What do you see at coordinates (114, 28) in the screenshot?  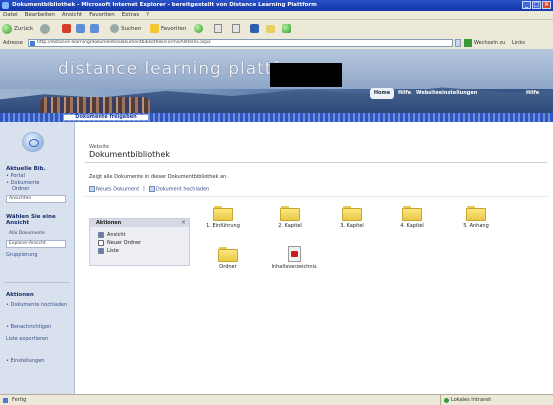 I see `search-icon` at bounding box center [114, 28].